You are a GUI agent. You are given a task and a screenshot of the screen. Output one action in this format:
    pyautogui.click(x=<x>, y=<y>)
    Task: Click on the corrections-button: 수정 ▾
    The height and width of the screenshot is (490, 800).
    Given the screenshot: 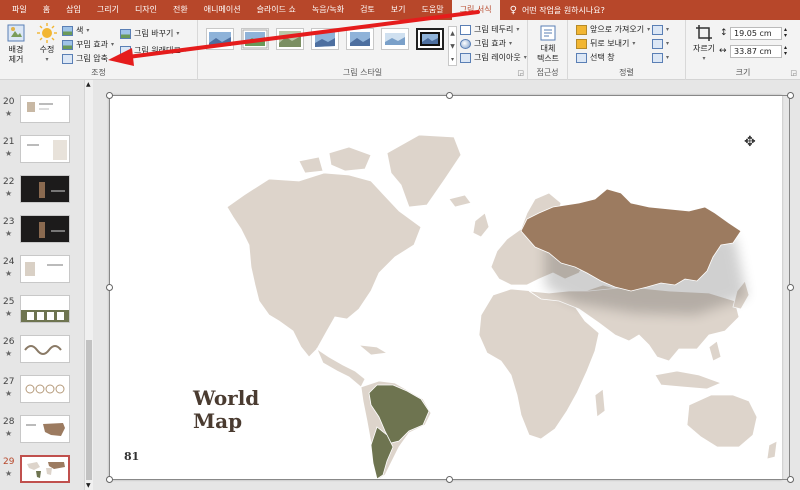 What is the action you would take?
    pyautogui.click(x=47, y=44)
    